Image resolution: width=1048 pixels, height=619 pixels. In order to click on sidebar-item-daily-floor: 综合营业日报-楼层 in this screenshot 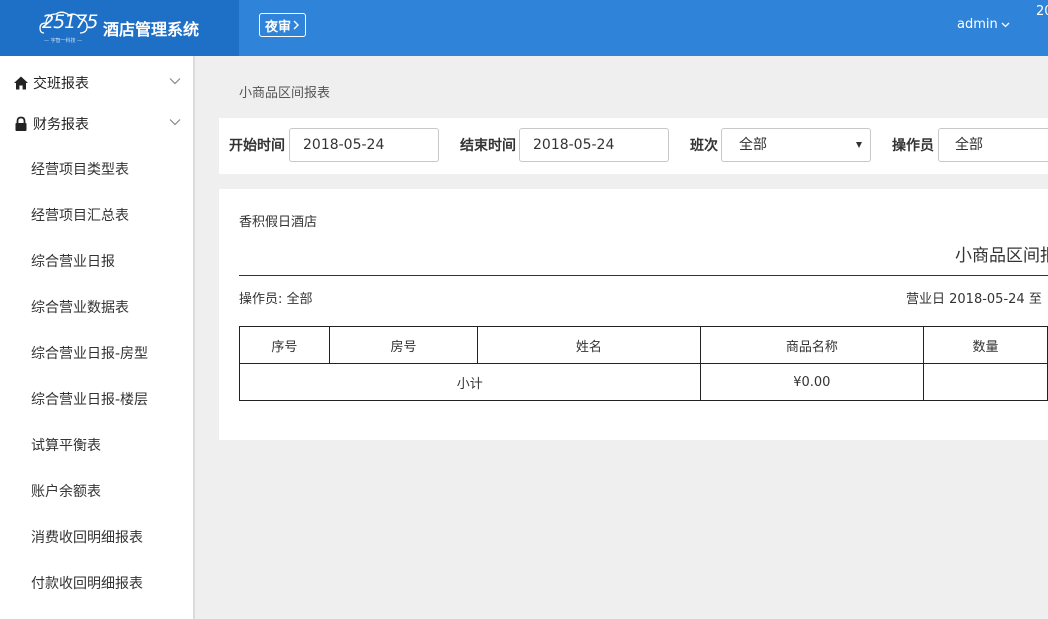, I will do `click(97, 398)`.